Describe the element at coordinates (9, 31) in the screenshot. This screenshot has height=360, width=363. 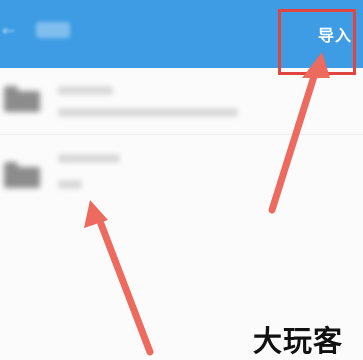
I see `back-arrow-icon: ←` at that location.